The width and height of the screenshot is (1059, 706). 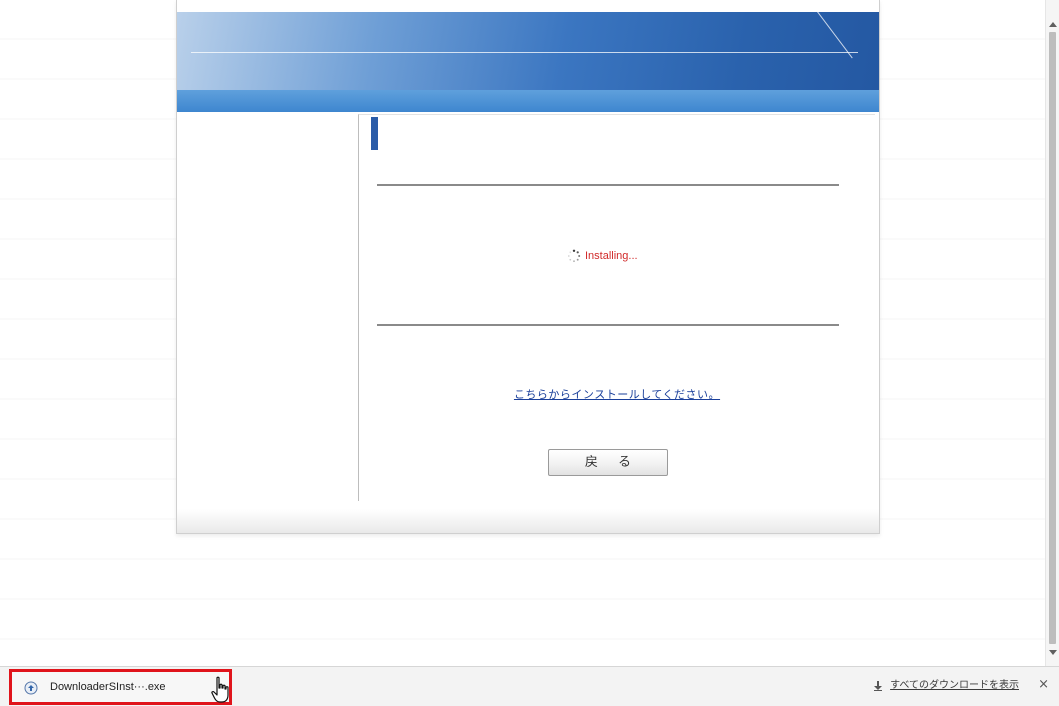 I want to click on show-all-downloads-link: すべてのダウンロードを表示, so click(x=954, y=685).